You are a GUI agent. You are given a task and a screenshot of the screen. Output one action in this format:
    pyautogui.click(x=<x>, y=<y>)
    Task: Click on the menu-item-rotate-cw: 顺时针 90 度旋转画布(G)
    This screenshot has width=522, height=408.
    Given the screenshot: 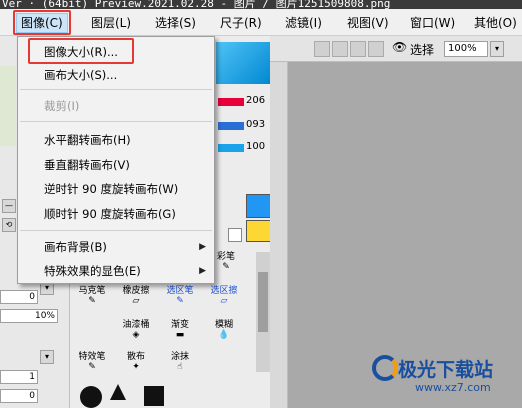 What is the action you would take?
    pyautogui.click(x=116, y=214)
    